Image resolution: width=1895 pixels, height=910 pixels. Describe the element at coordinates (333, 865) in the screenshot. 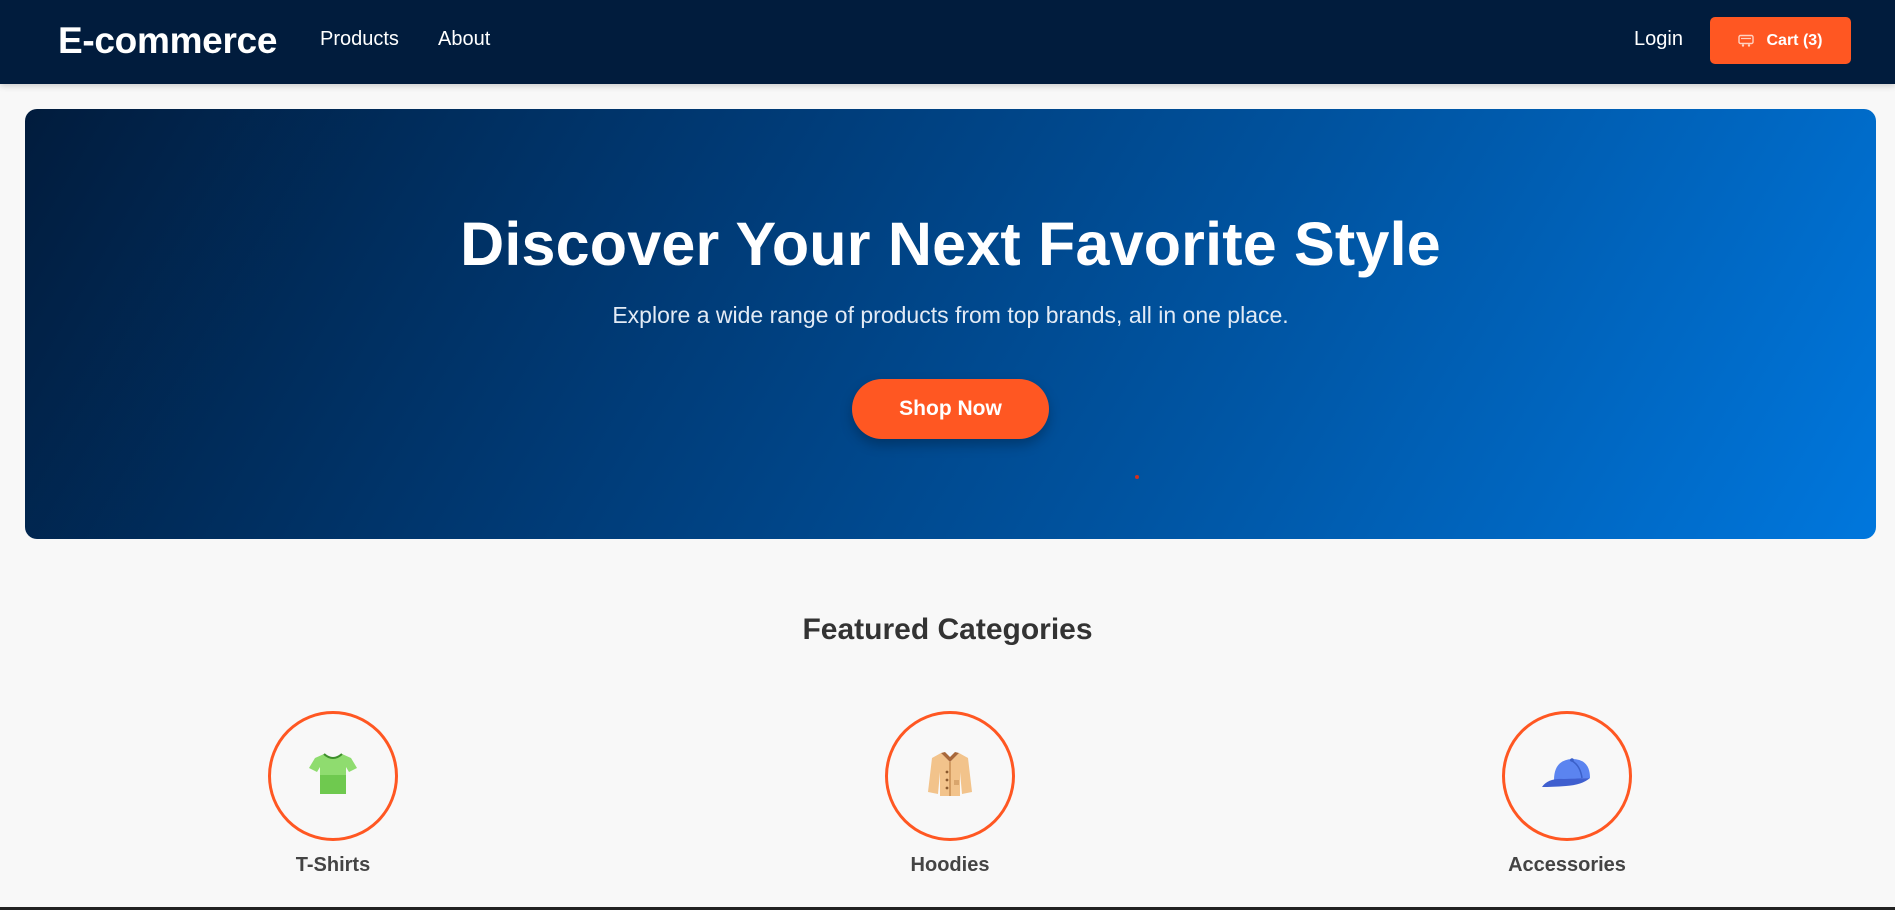

I see `category-tshirts-label: T-Shirts` at that location.